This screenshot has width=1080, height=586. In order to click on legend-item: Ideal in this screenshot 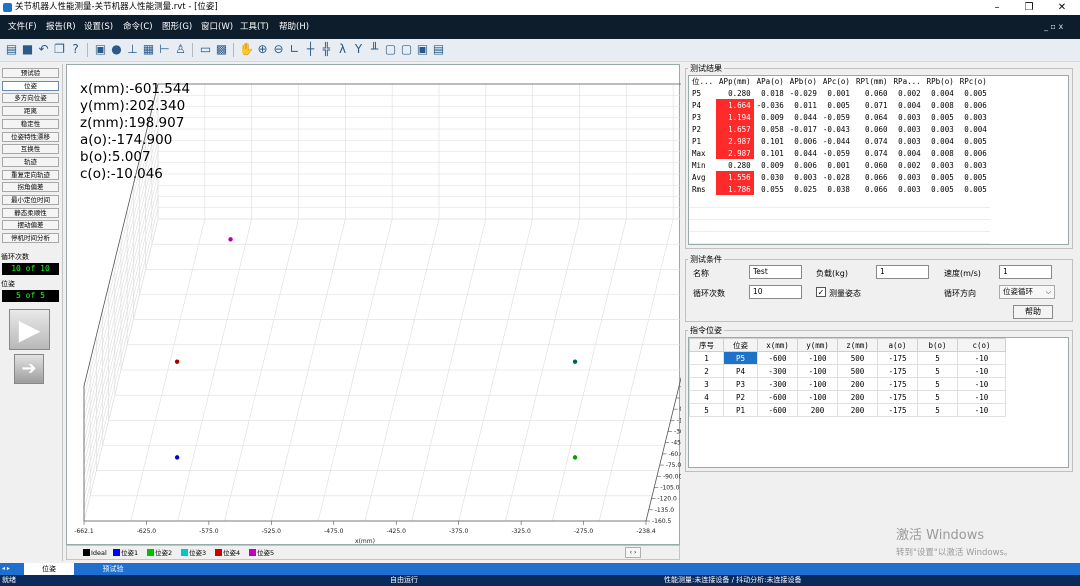, I will do `click(95, 553)`.